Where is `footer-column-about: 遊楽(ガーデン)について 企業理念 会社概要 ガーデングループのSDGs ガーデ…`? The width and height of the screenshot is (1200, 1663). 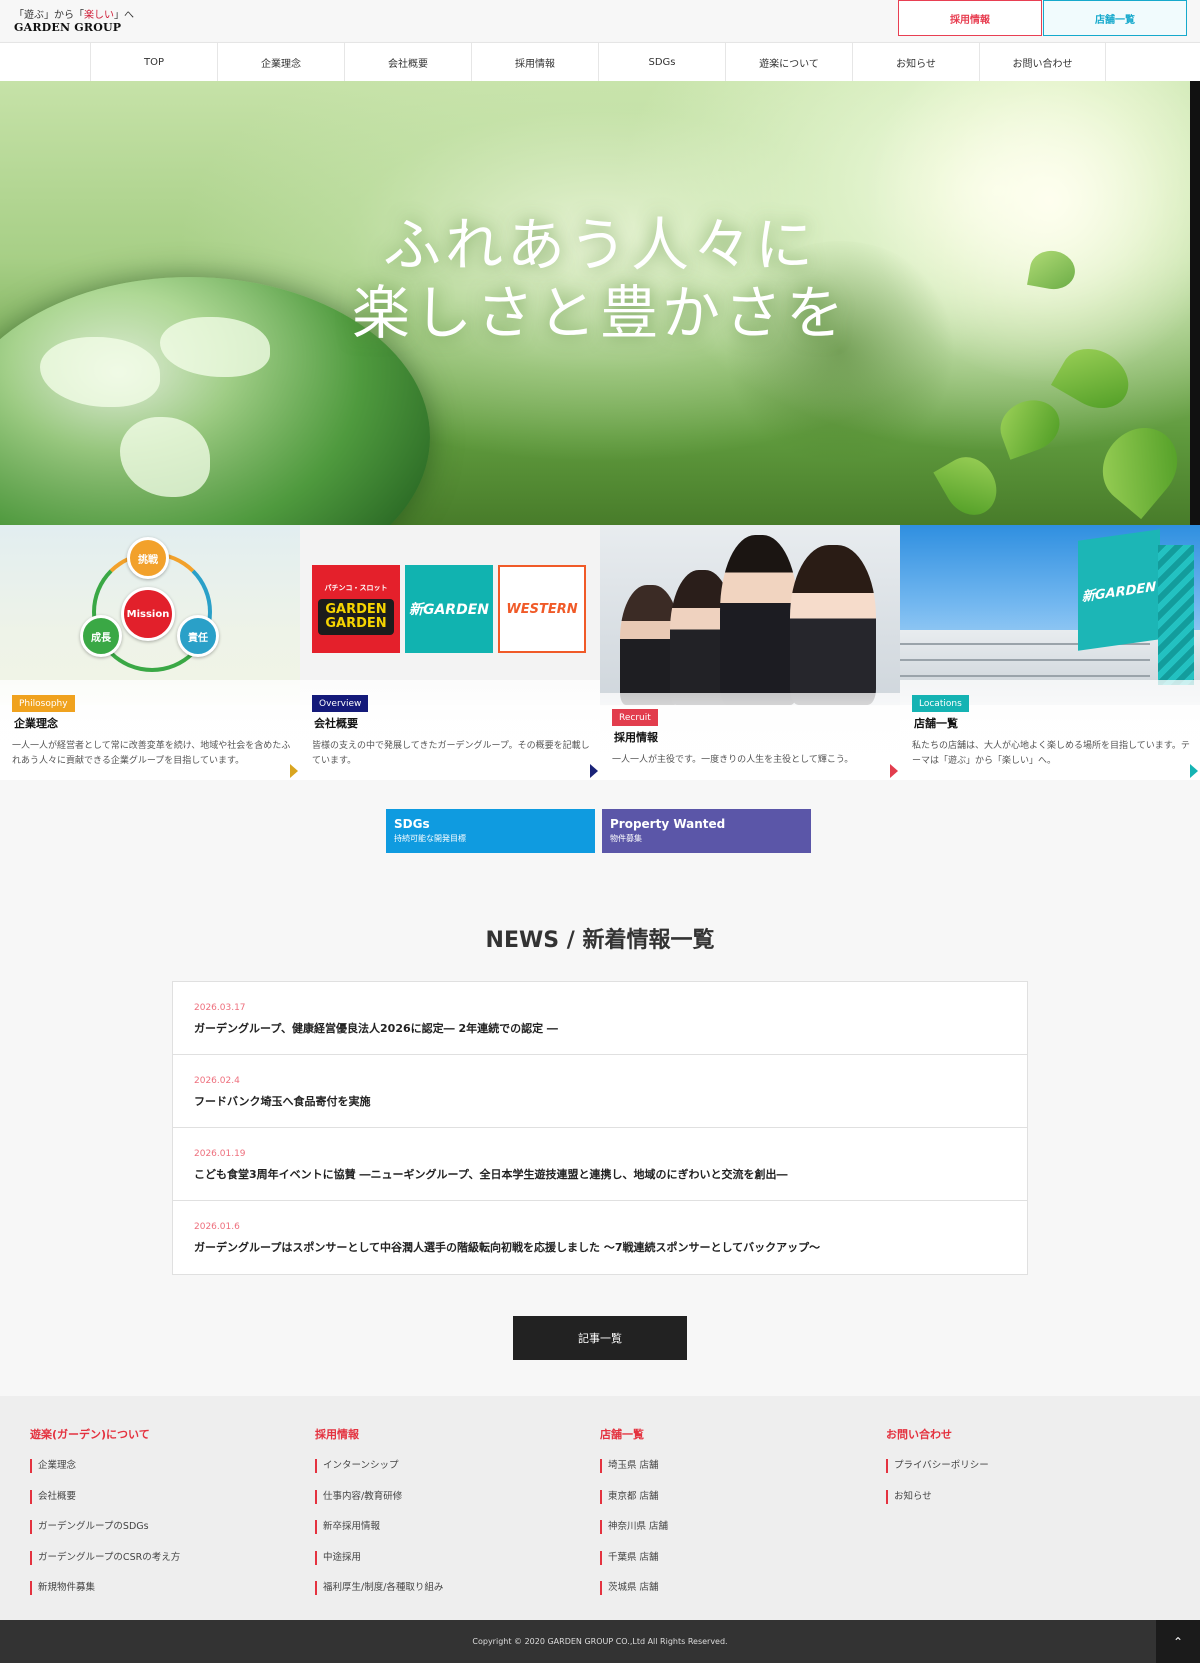 footer-column-about: 遊楽(ガーデン)について 企業理念 会社概要 ガーデングループのSDGs ガーデ… is located at coordinates (105, 1519).